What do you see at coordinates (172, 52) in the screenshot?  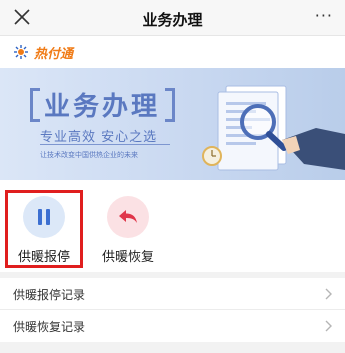 I see `brand-bar: 热付通` at bounding box center [172, 52].